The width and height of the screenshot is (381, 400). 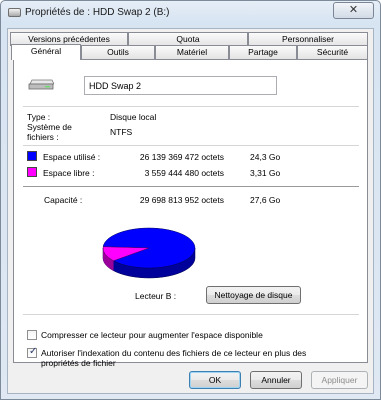 I want to click on window-title: Propriétés de : HDD Swap 2 (B:), so click(x=97, y=12).